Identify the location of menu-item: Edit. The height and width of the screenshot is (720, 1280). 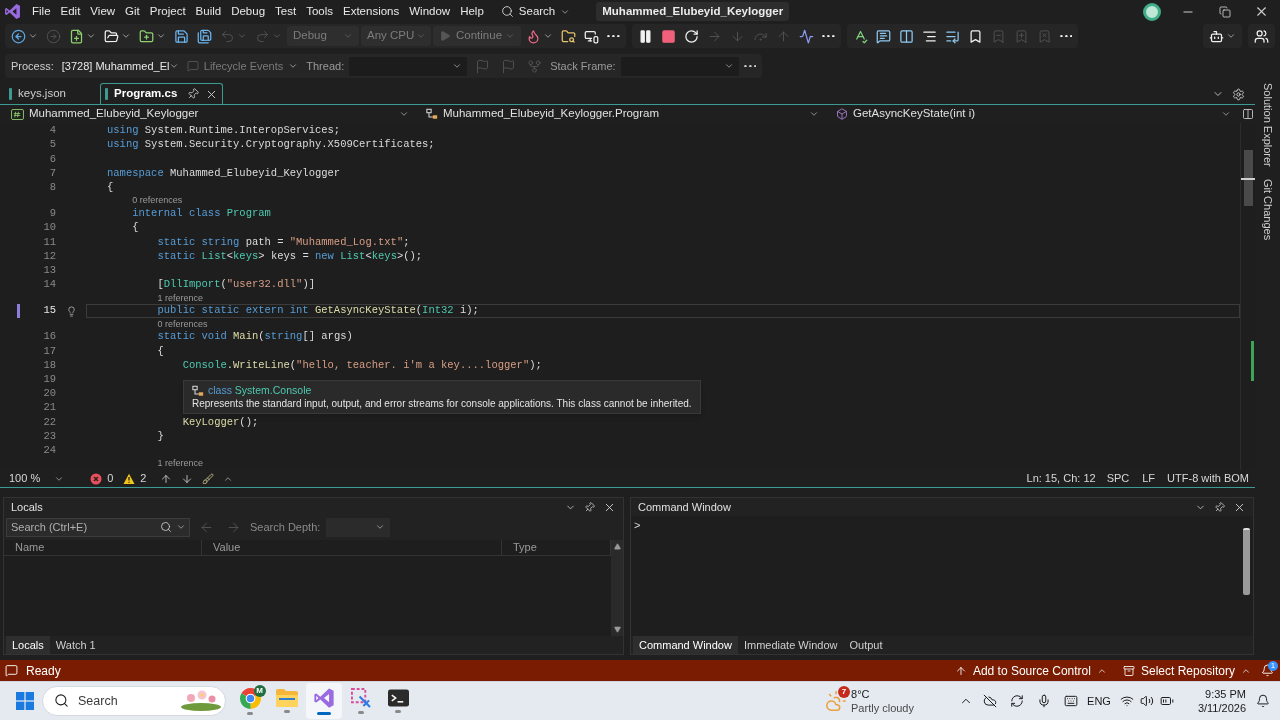
(70, 11).